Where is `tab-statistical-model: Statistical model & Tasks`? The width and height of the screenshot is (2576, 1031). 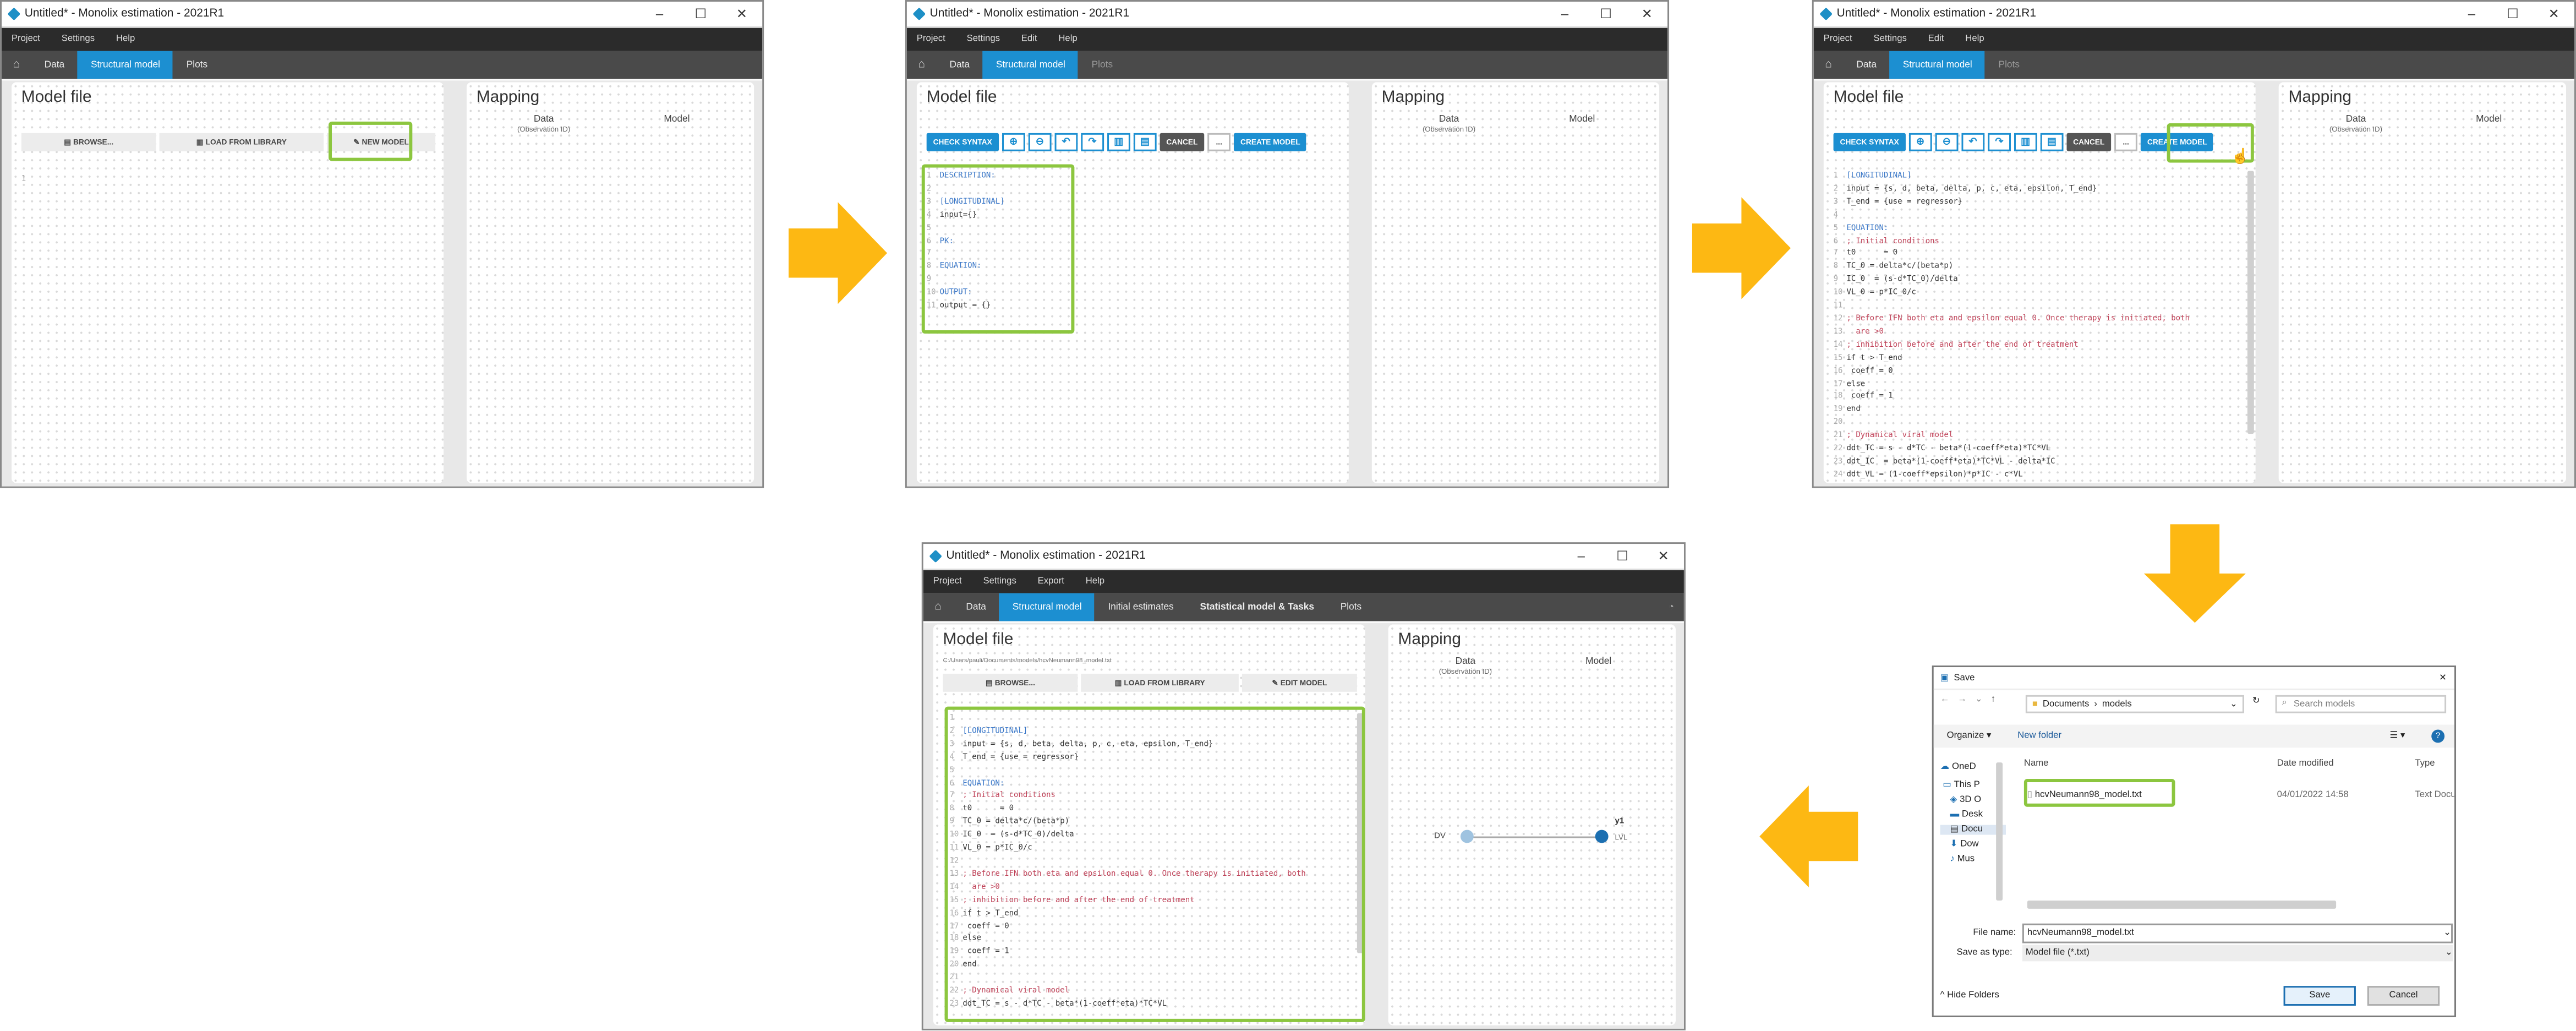 tab-statistical-model: Statistical model & Tasks is located at coordinates (1257, 607).